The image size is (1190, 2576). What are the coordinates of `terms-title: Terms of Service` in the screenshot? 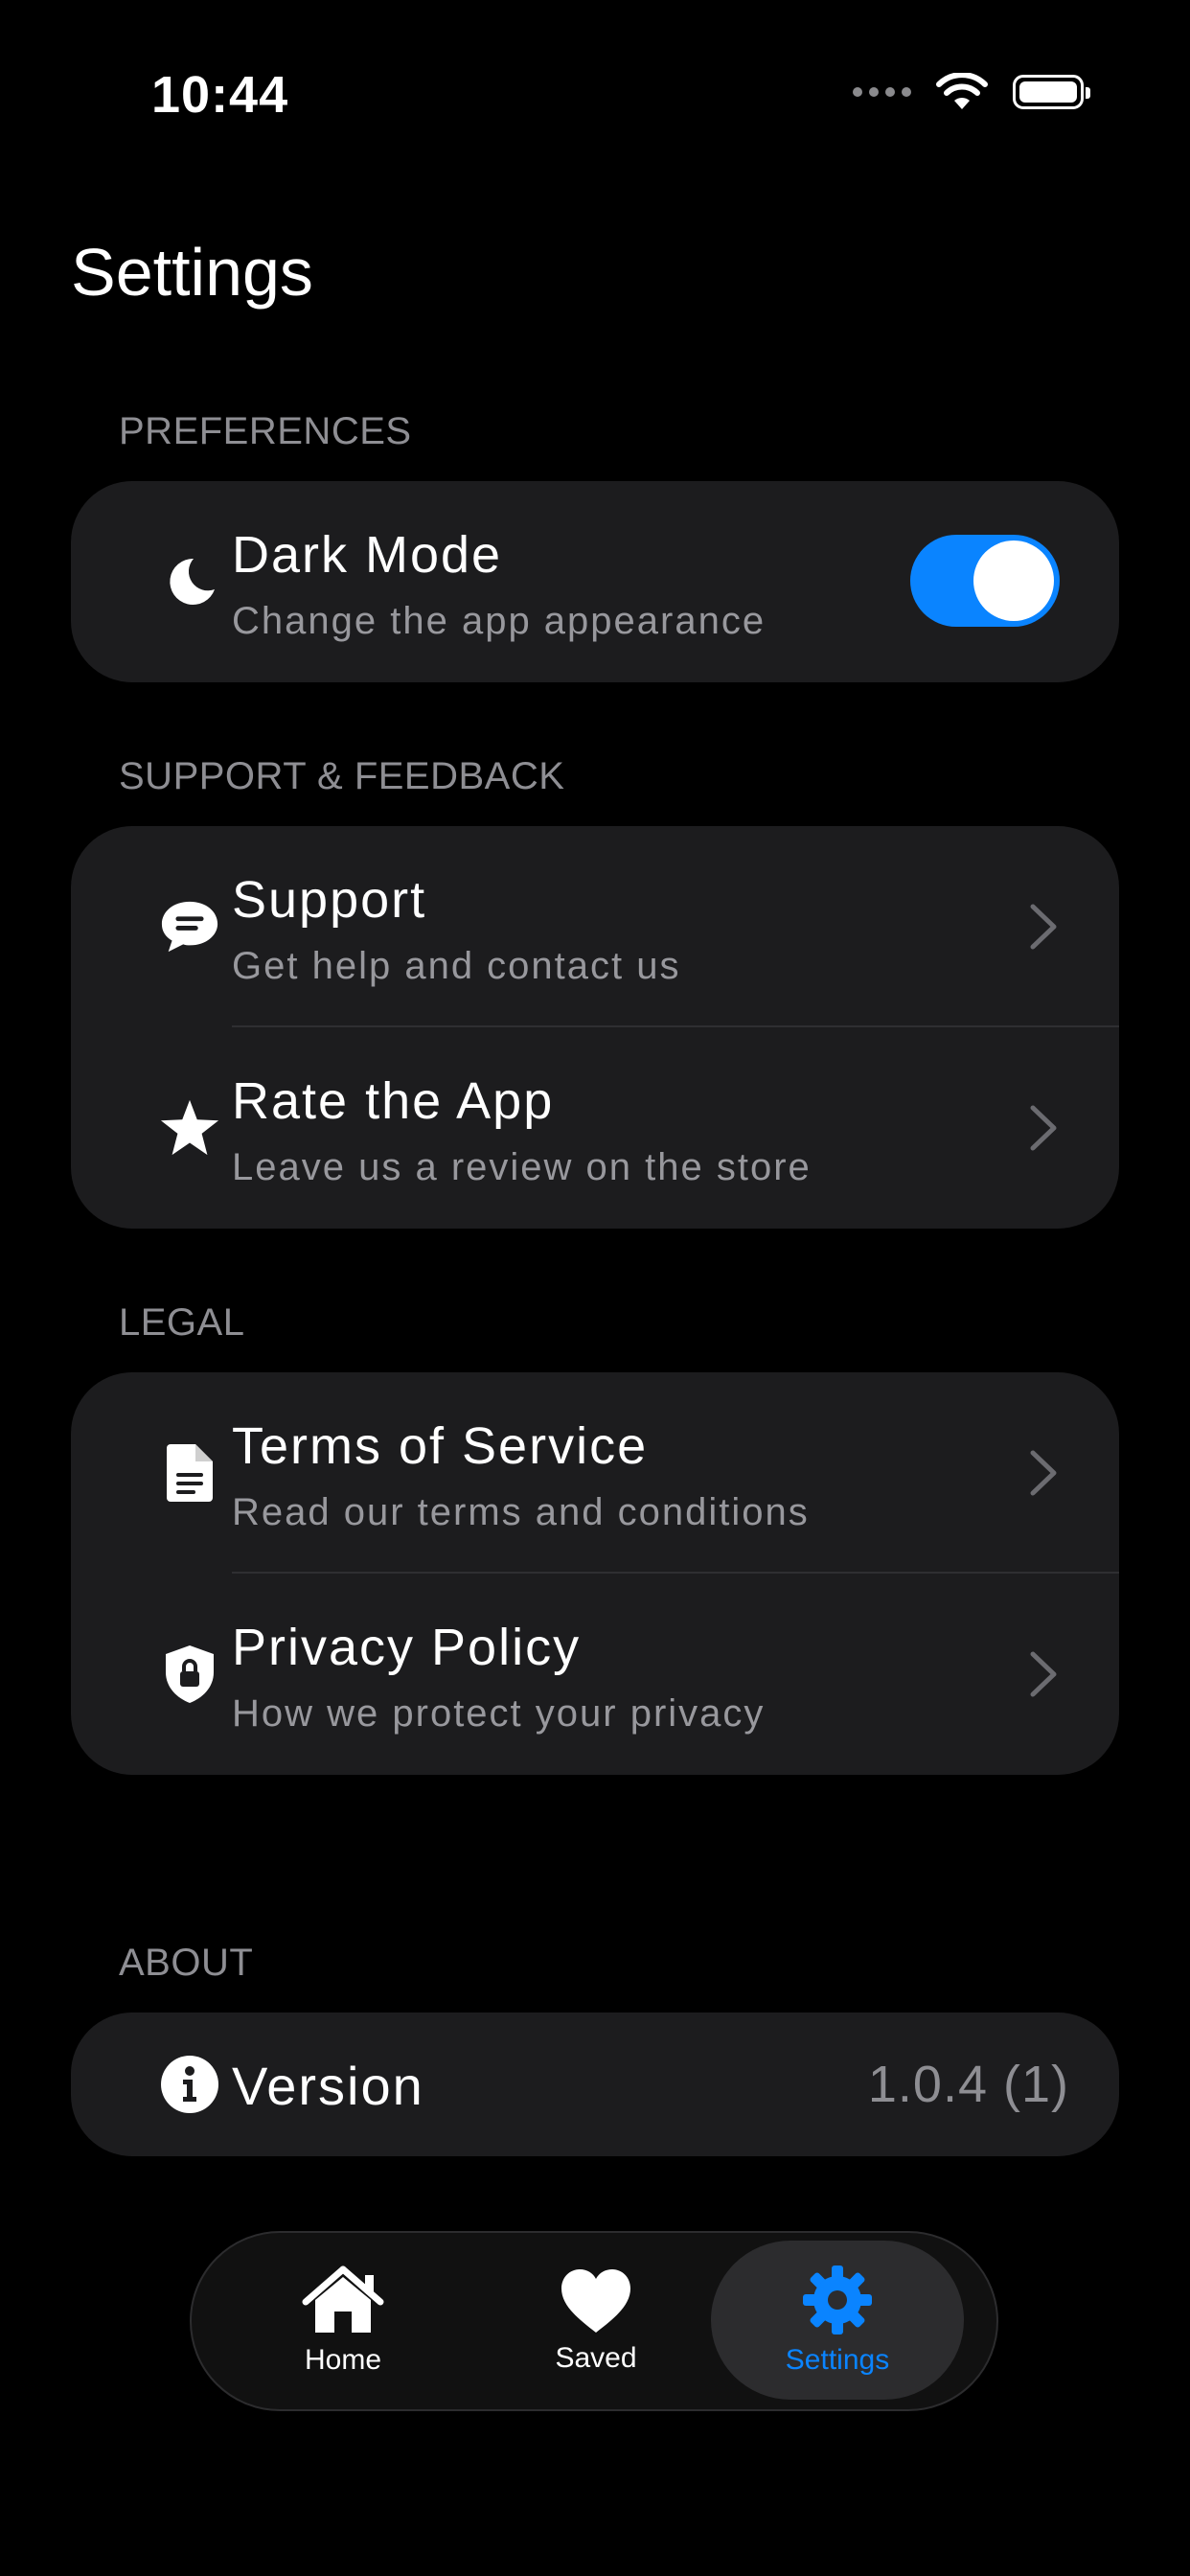 It's located at (441, 1446).